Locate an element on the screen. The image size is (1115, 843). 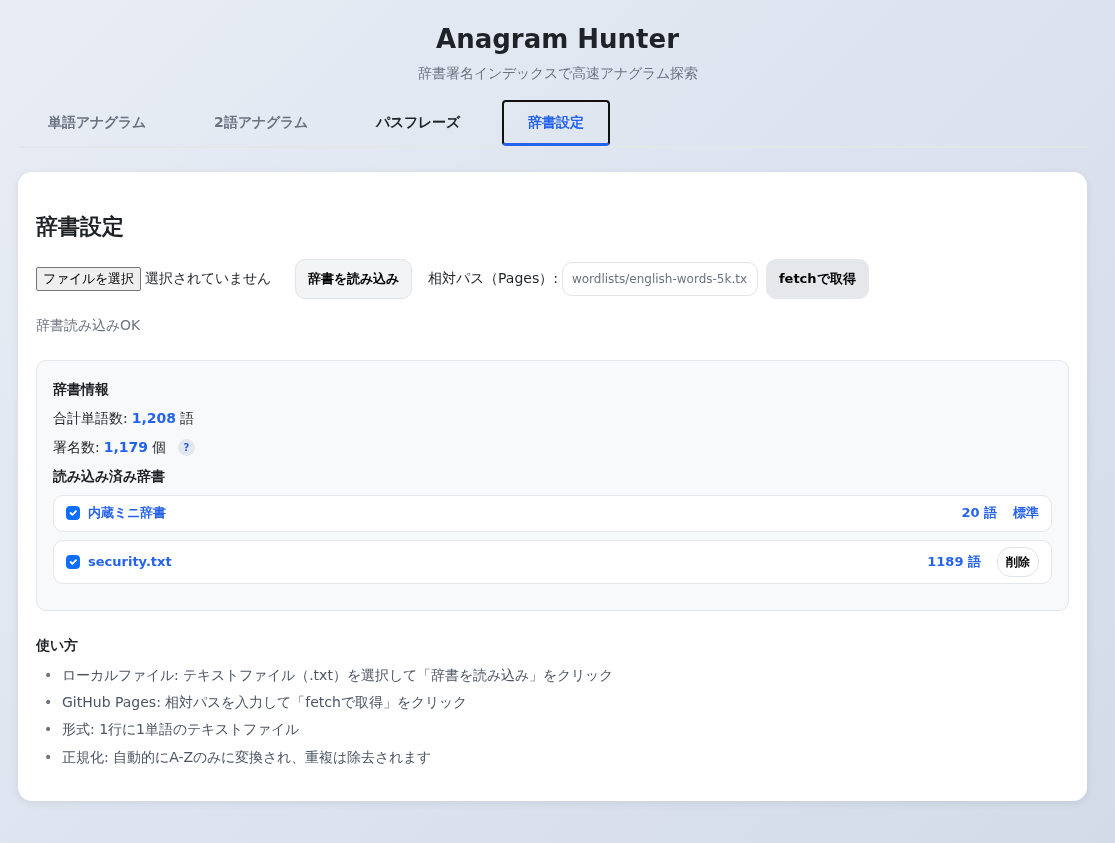
usage-item: GitHub Pages: 相対パスを入力して「fetchで取得」をクリック is located at coordinates (264, 703).